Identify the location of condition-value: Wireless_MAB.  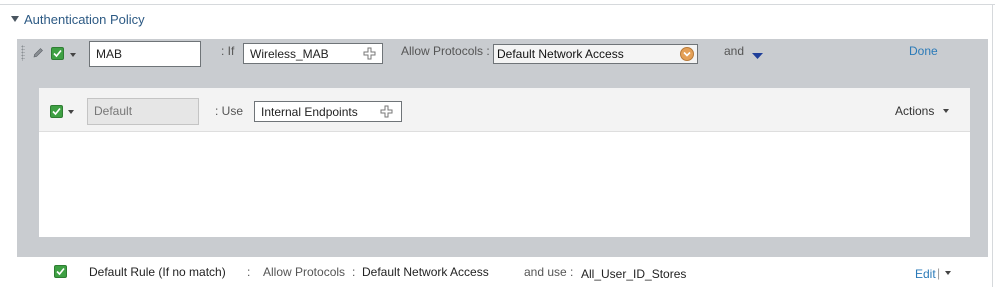
(289, 54).